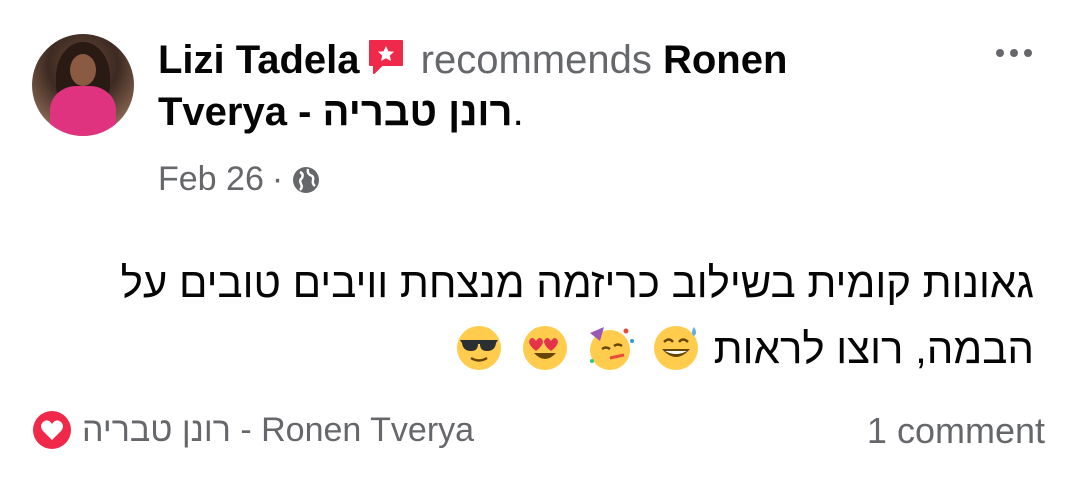 Image resolution: width=1079 pixels, height=478 pixels. I want to click on recommended-page-link: רונן טבריה - Ronen Tverya, so click(253, 430).